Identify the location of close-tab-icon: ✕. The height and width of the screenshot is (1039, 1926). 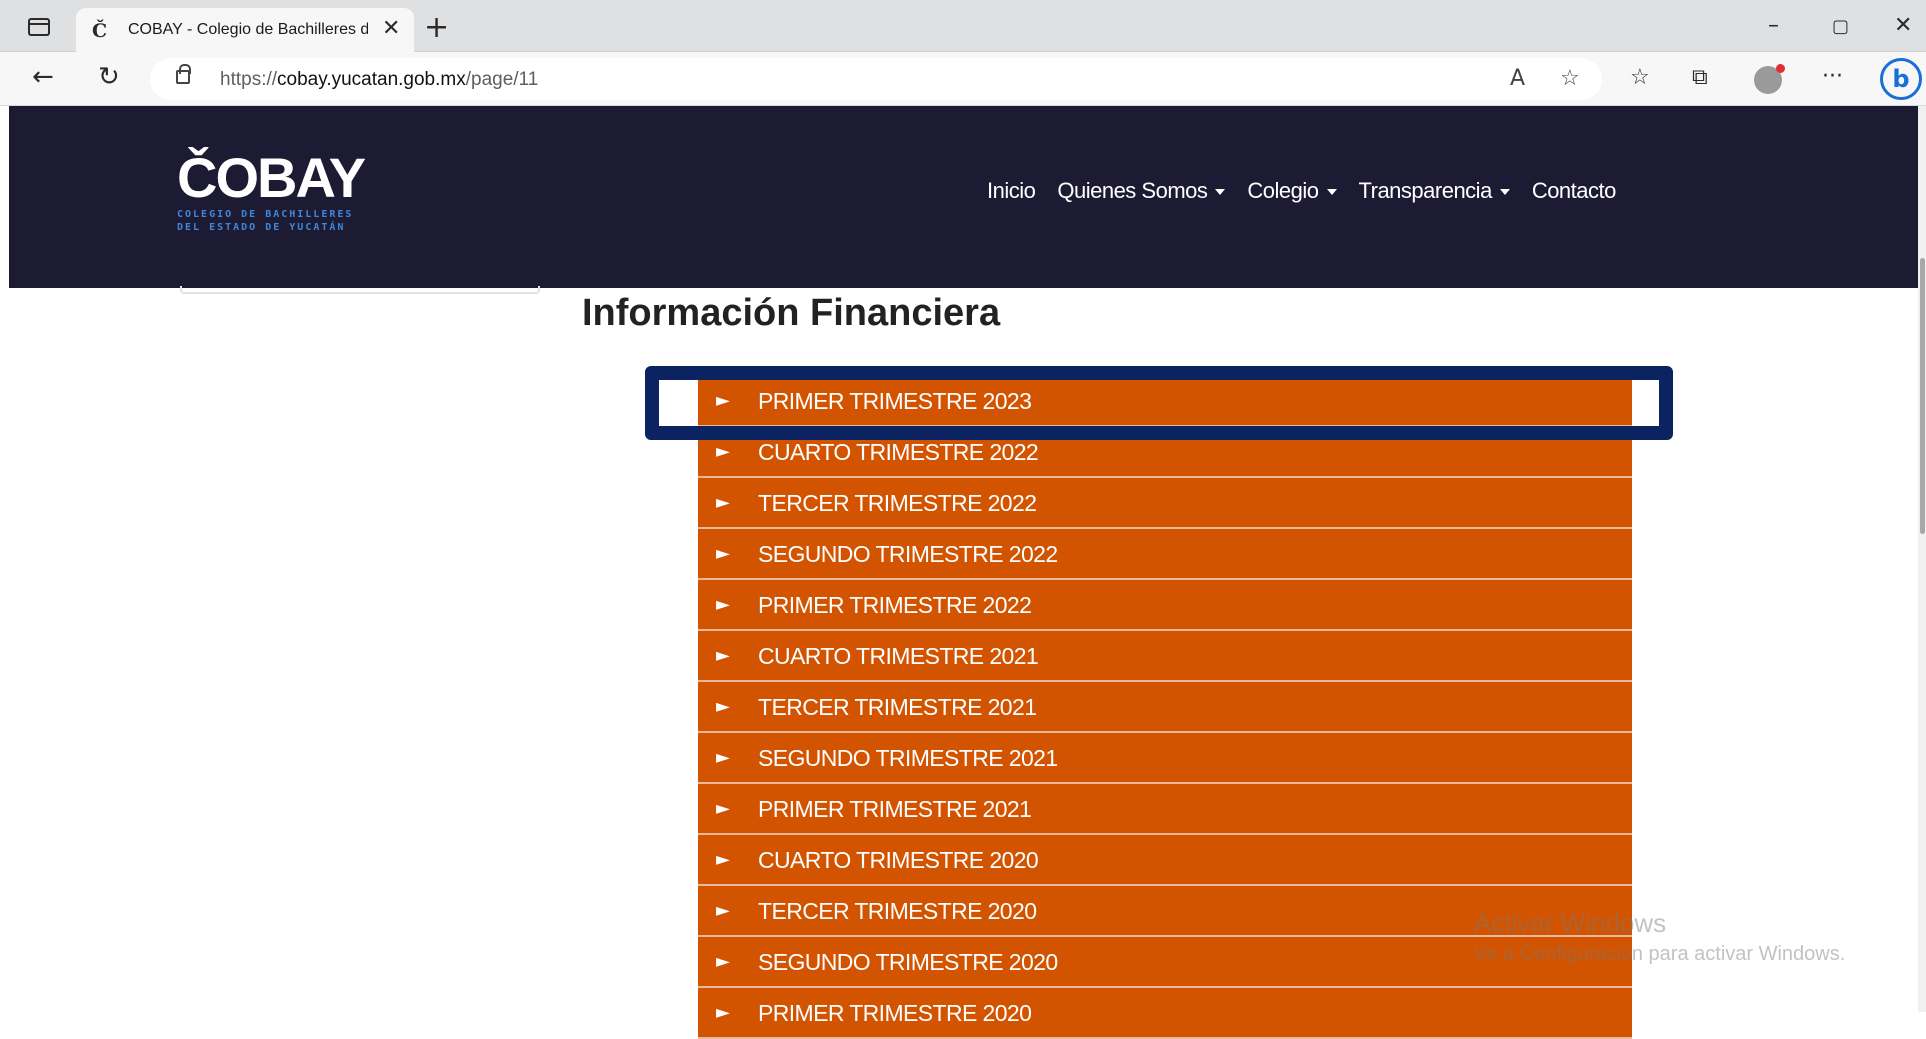
(391, 28).